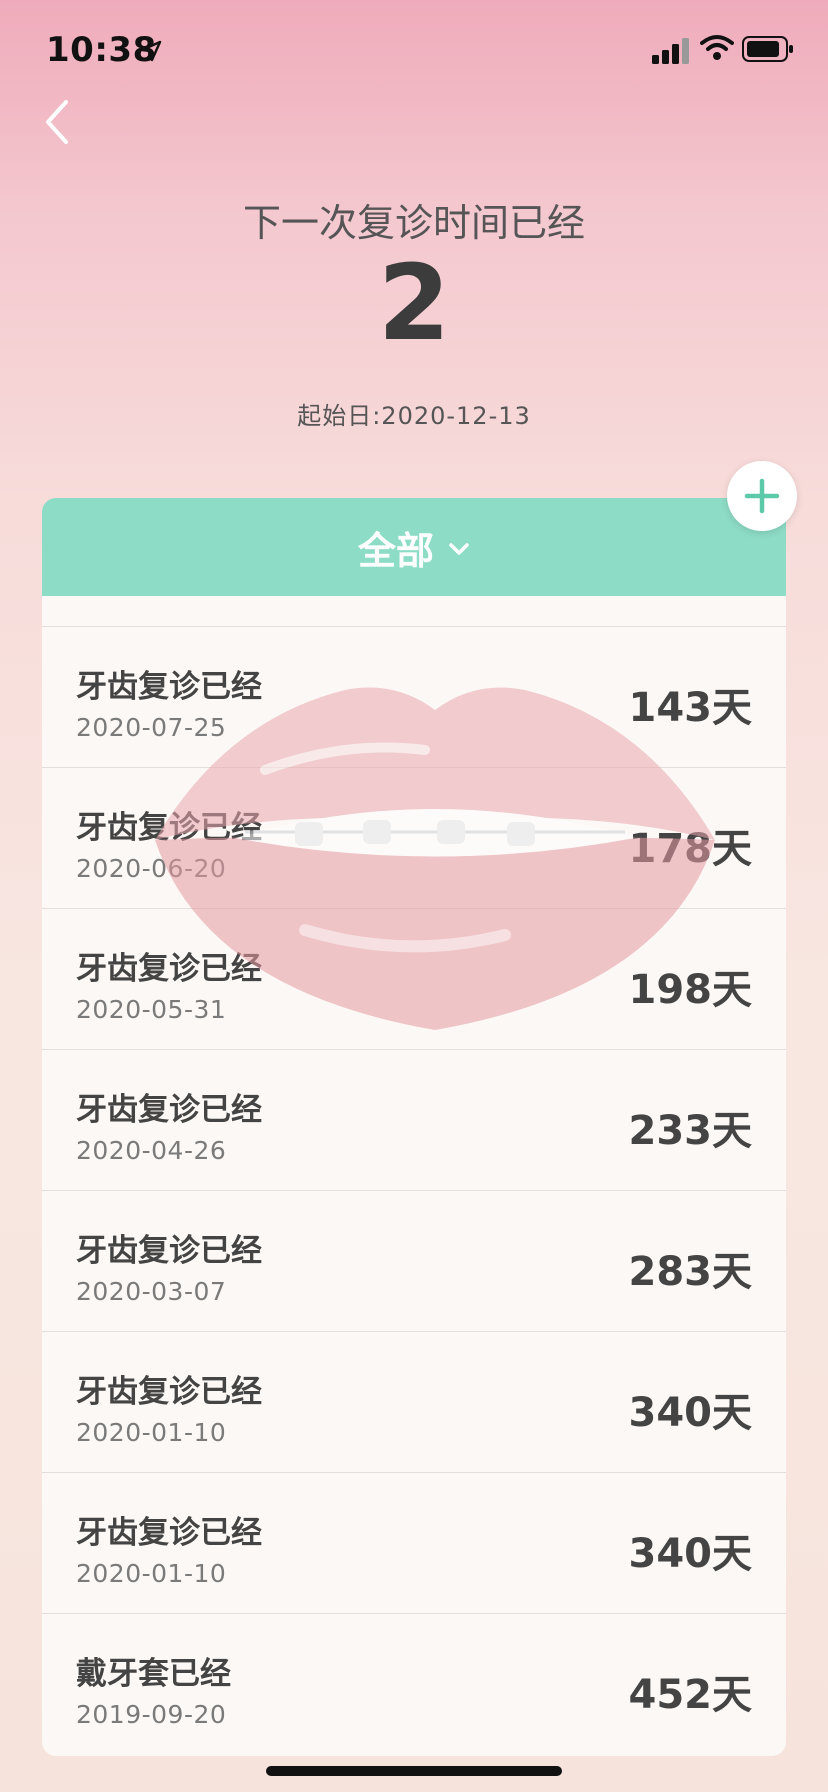 This screenshot has height=1792, width=828. Describe the element at coordinates (414, 611) in the screenshot. I see `list-spacer` at that location.